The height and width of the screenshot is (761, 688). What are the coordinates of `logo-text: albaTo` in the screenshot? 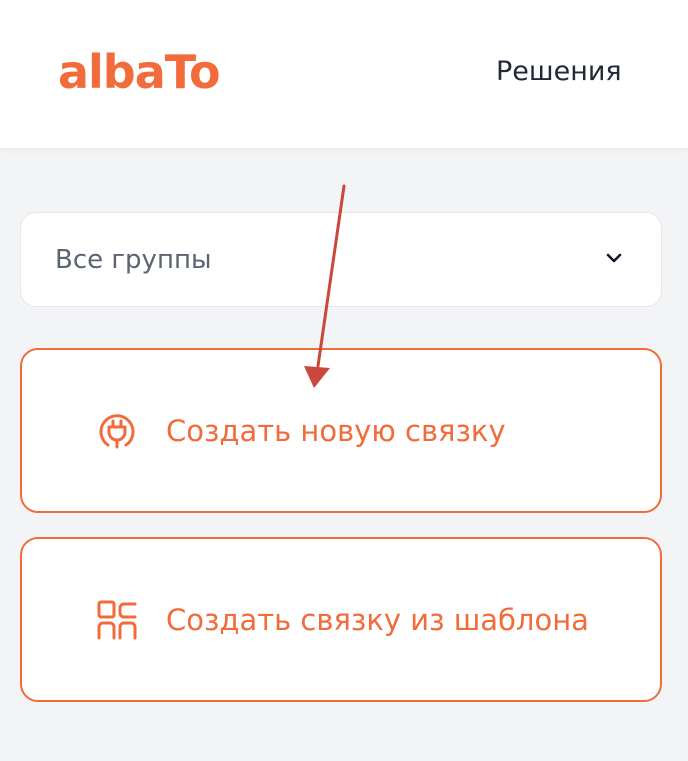 It's located at (139, 73).